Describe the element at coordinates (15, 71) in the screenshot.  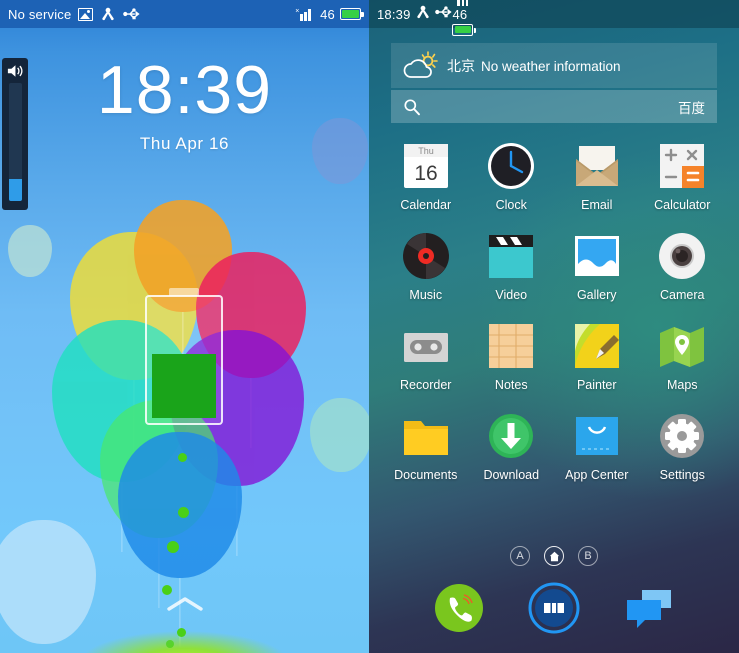
I see `speaker-icon` at that location.